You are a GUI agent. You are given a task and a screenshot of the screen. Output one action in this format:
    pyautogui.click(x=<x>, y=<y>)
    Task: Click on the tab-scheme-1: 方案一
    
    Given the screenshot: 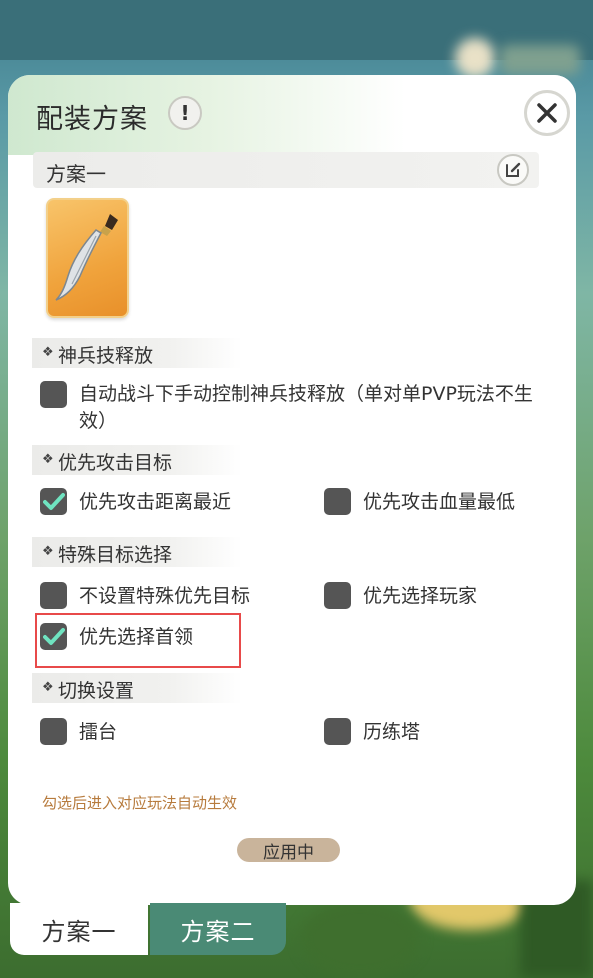 What is the action you would take?
    pyautogui.click(x=79, y=929)
    